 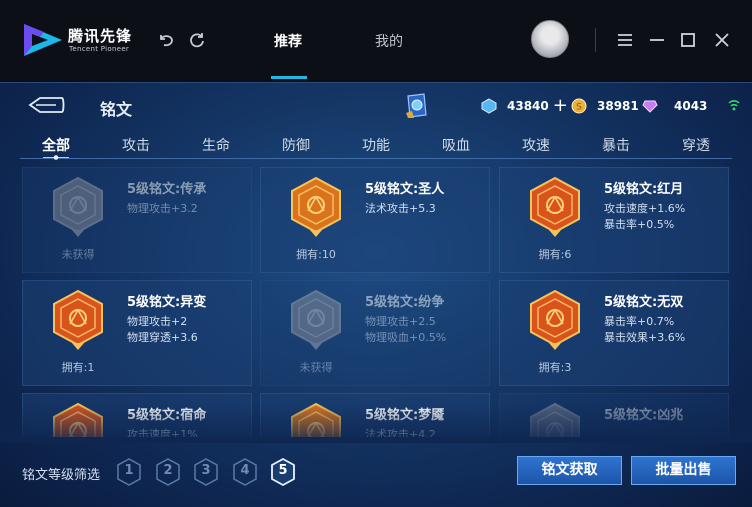 I want to click on avatar, so click(x=550, y=39).